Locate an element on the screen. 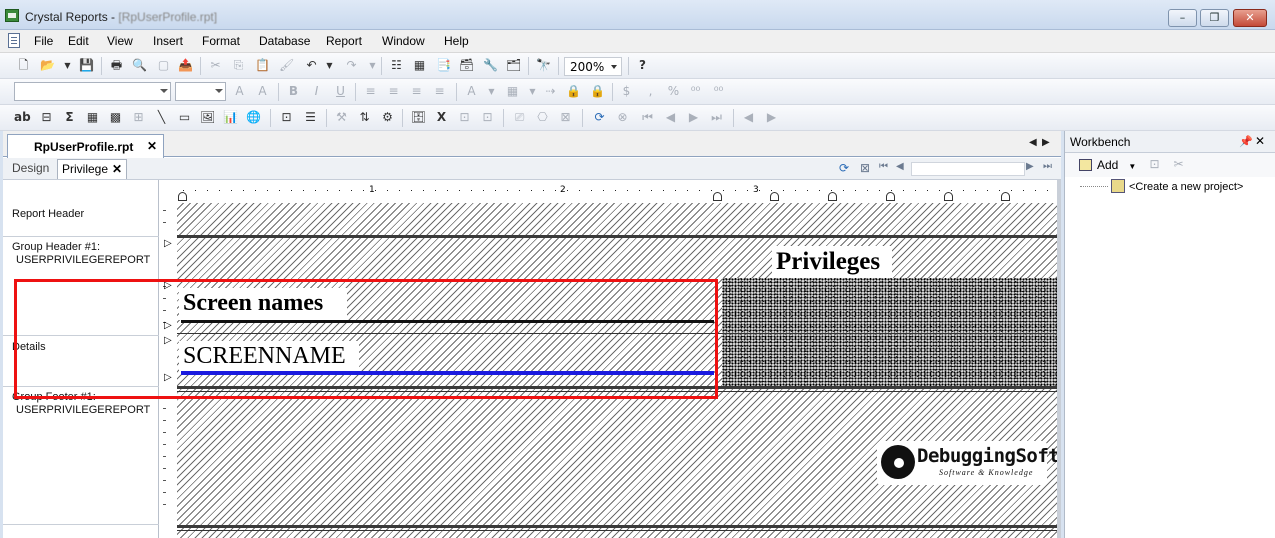 The image size is (1275, 538). redo-icon: ↷ is located at coordinates (351, 65).